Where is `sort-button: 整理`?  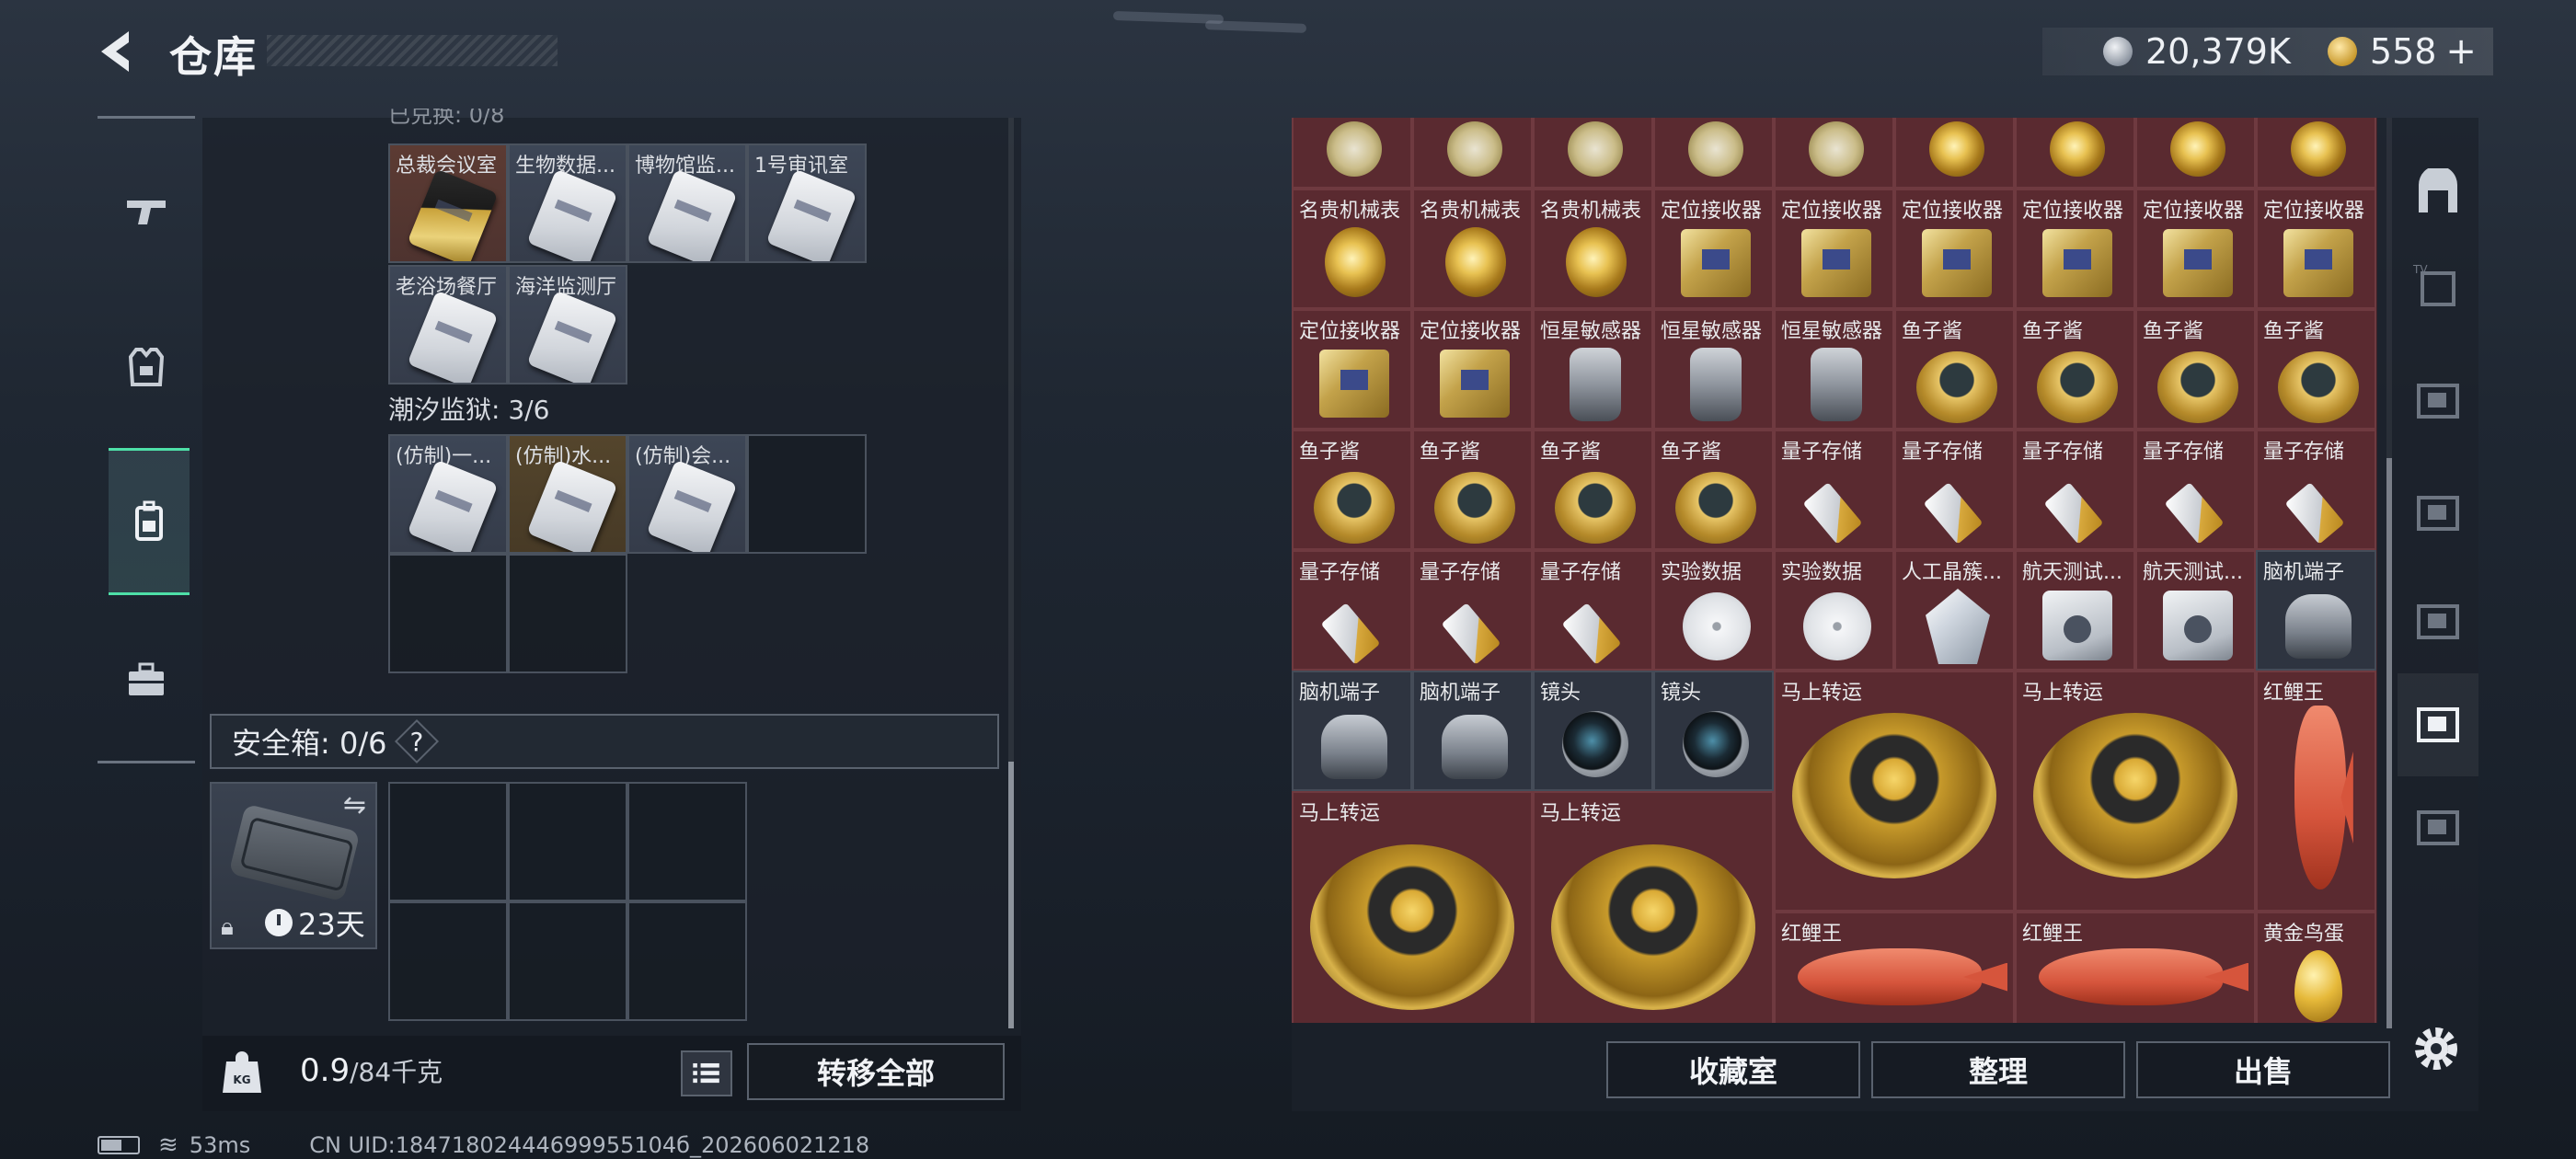 sort-button: 整理 is located at coordinates (1998, 1069).